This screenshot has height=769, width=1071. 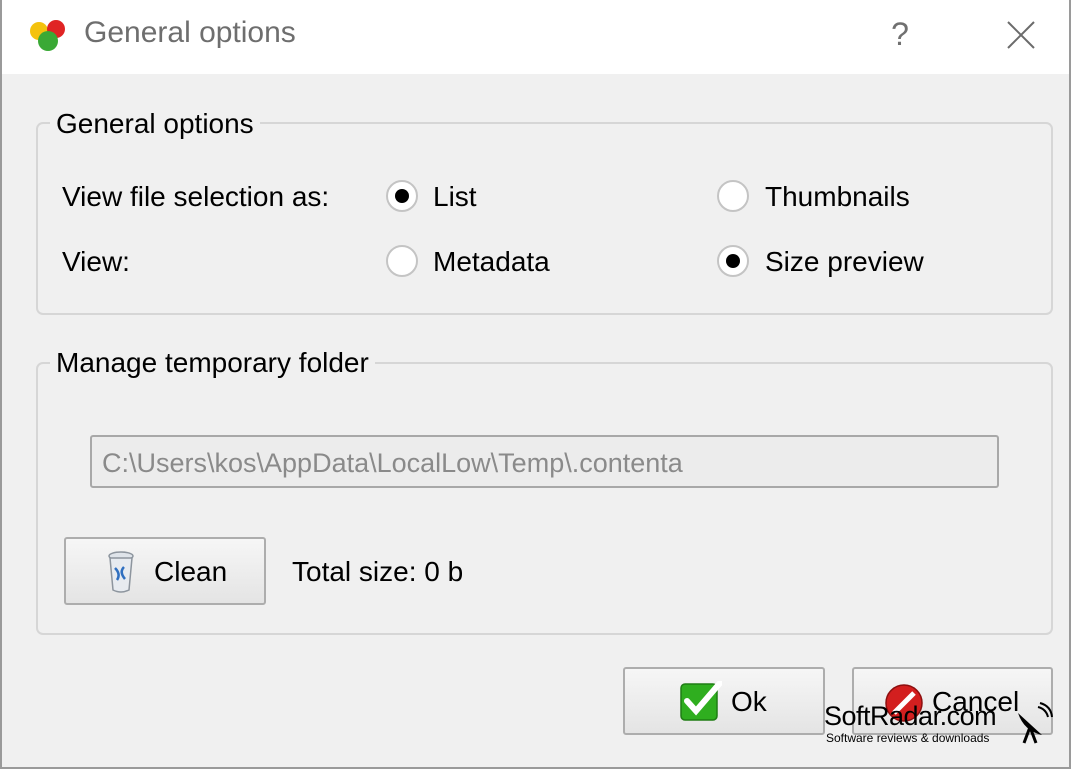 I want to click on help-button: ?, so click(x=900, y=34).